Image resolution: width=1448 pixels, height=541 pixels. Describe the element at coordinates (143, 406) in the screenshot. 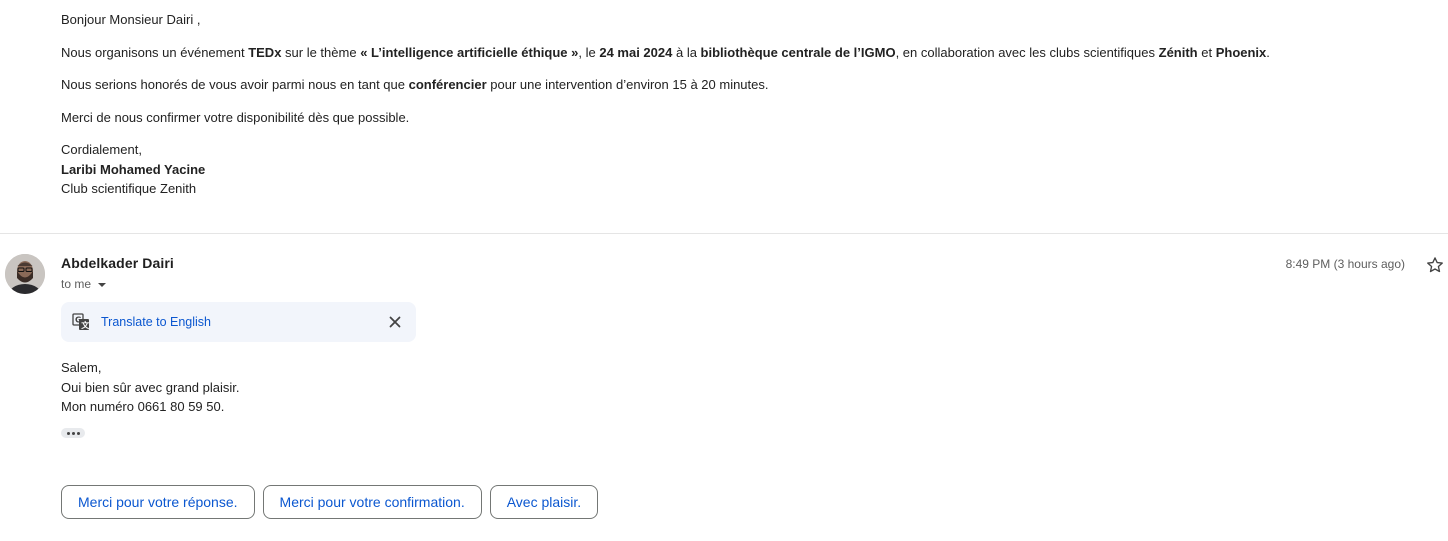

I see `reply-line: Mon numéro 0661 80 59 50.` at that location.